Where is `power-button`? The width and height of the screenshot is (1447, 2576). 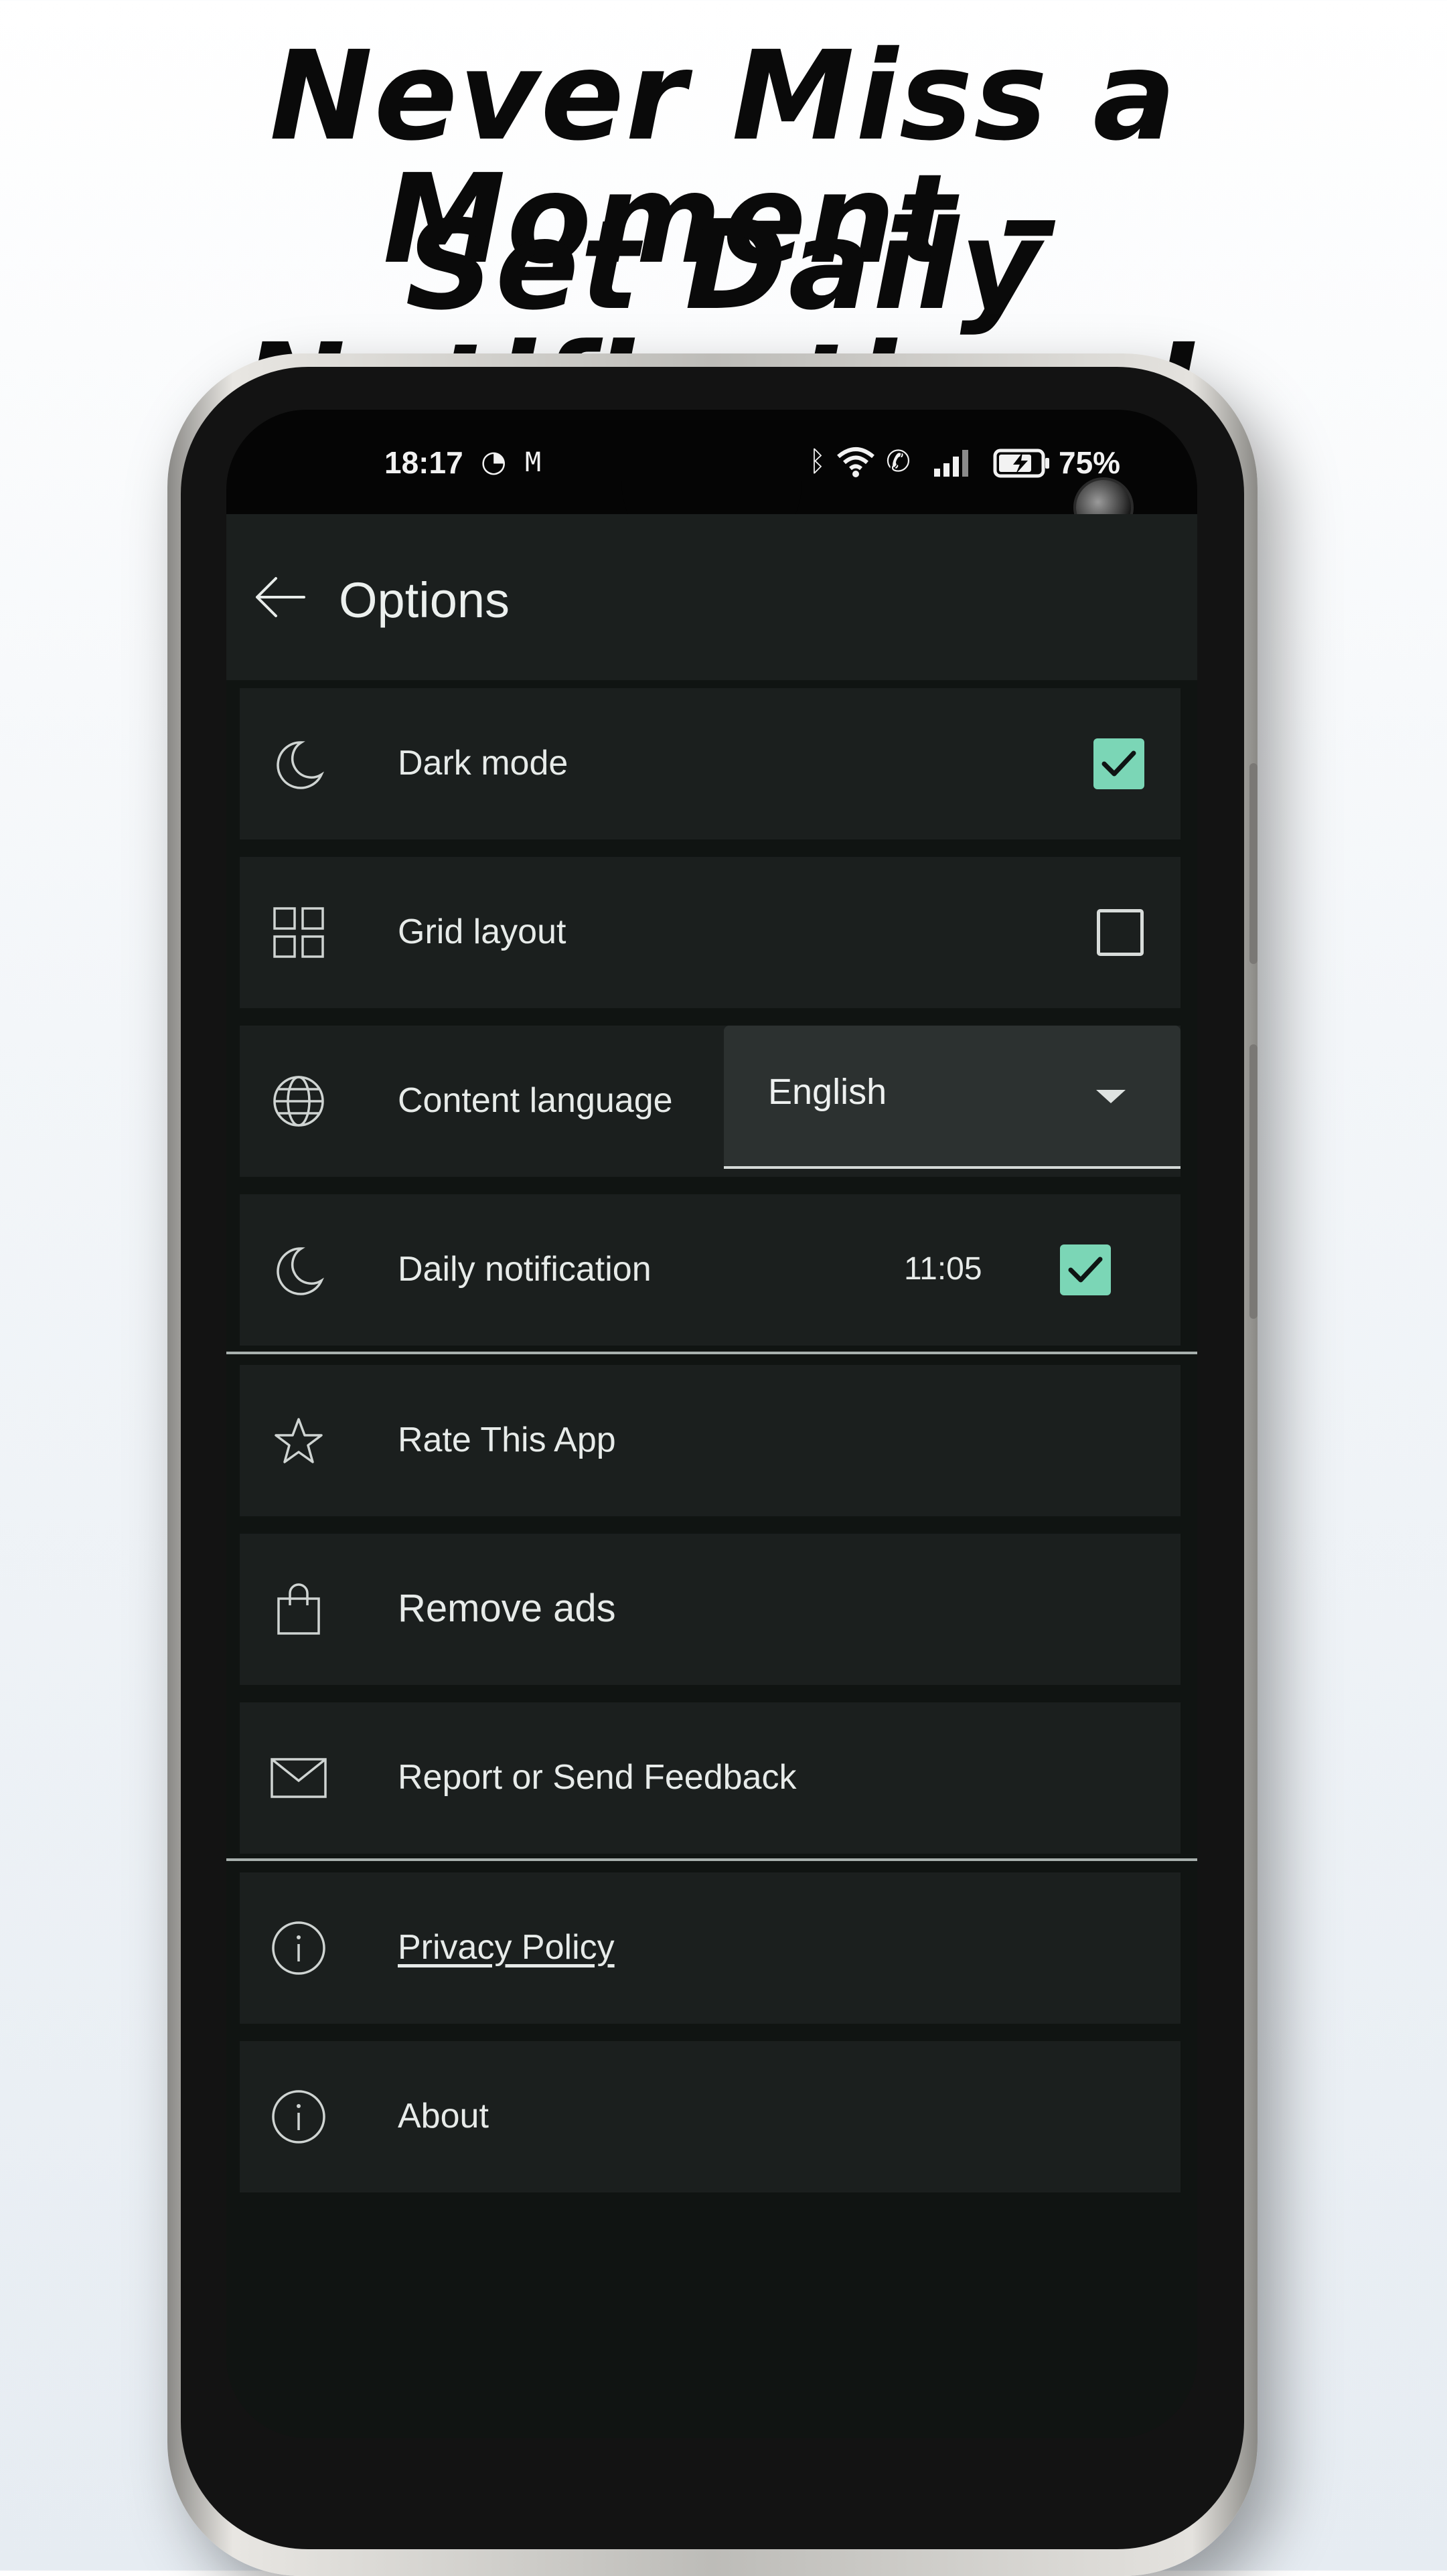
power-button is located at coordinates (1254, 1182).